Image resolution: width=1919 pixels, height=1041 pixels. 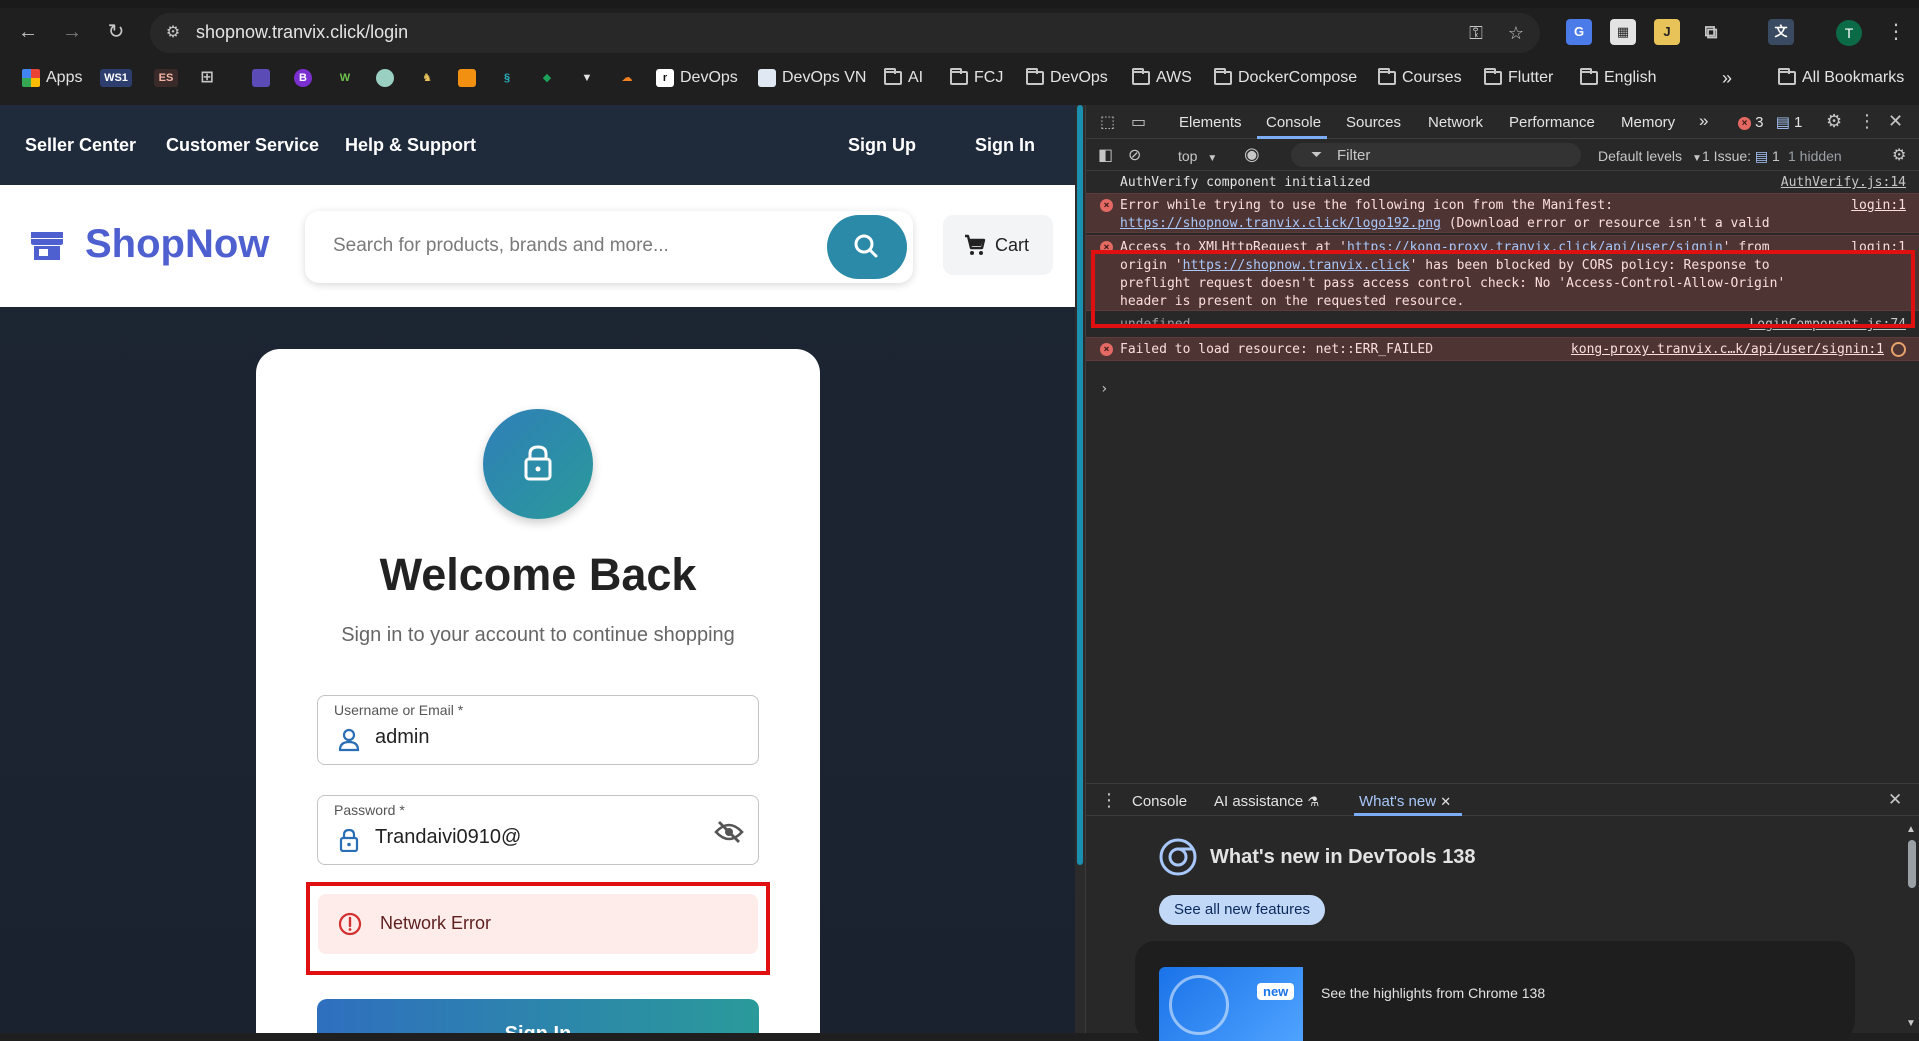 I want to click on password-key-icon: ⚿, so click(x=1476, y=33).